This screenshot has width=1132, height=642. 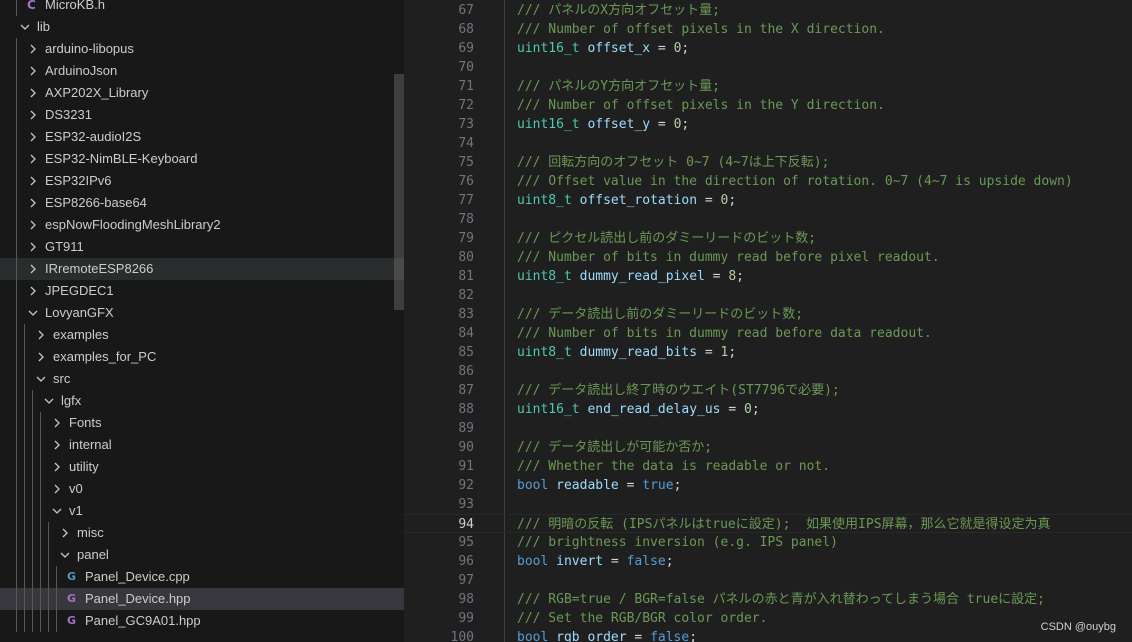 I want to click on tree-folder: ESP32IPv6, so click(x=202, y=181).